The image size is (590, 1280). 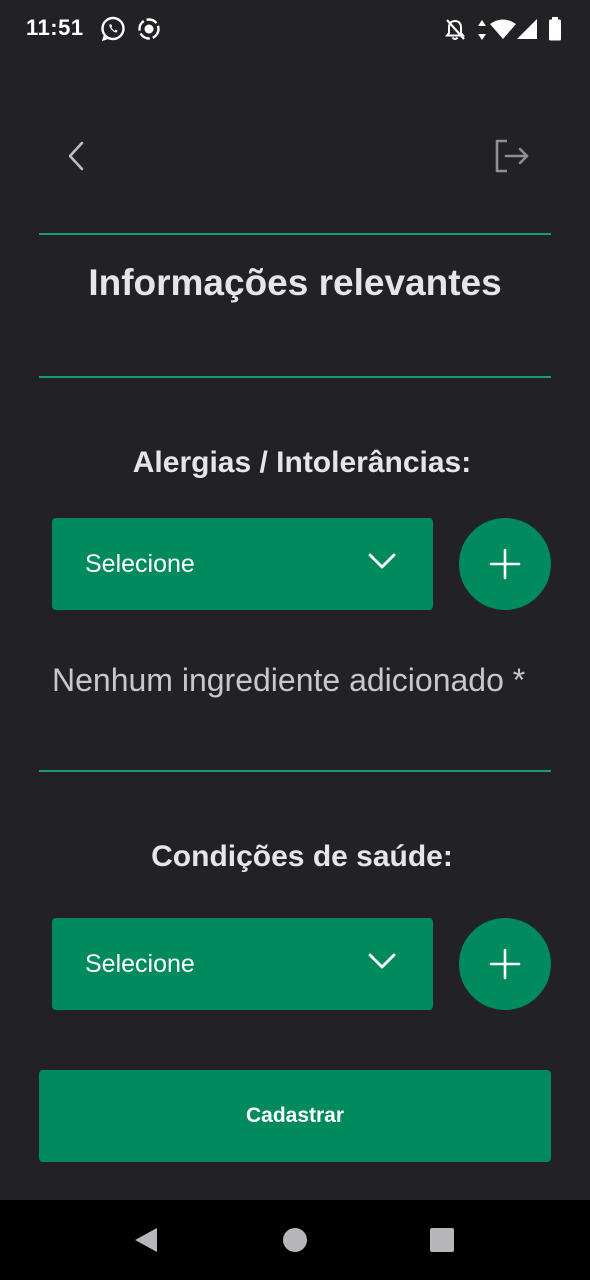 What do you see at coordinates (455, 32) in the screenshot?
I see `notifications-off-icon` at bounding box center [455, 32].